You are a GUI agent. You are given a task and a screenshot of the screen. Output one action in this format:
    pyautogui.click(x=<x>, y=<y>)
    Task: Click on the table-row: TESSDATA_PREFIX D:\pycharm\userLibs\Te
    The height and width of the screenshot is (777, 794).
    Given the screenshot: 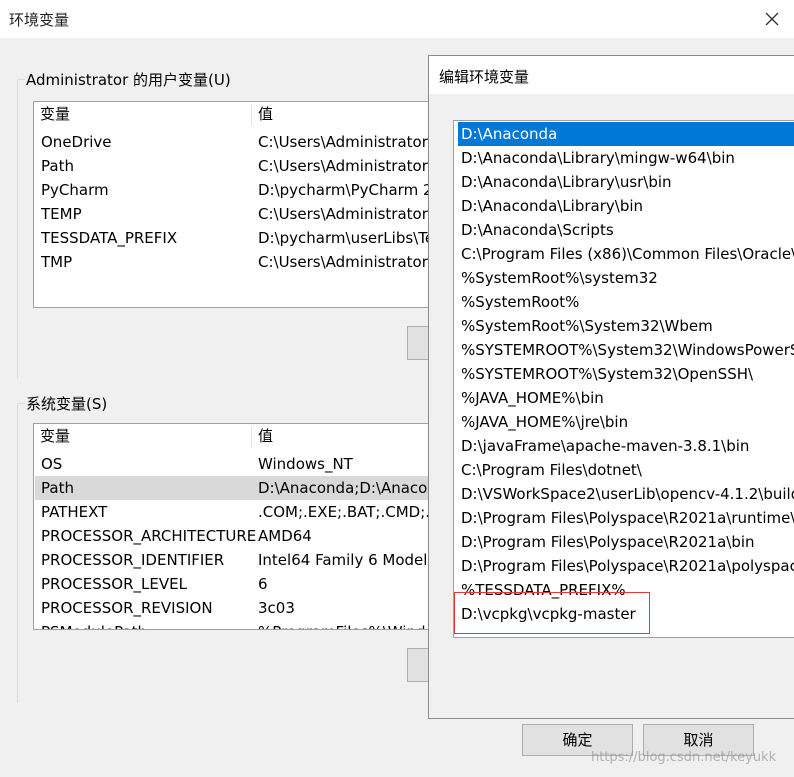 What is the action you would take?
    pyautogui.click(x=234, y=238)
    